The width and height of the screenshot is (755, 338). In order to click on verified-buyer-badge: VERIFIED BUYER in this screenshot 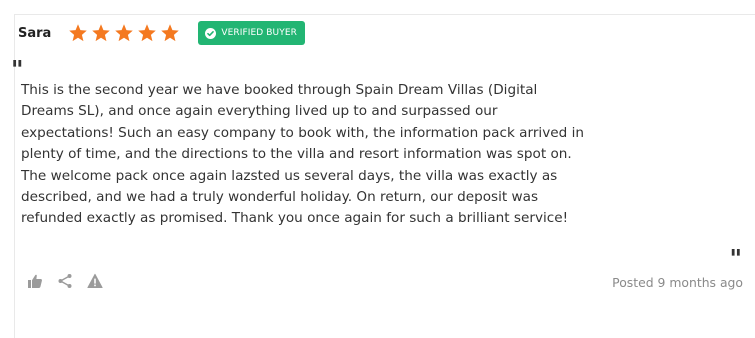, I will do `click(251, 33)`.